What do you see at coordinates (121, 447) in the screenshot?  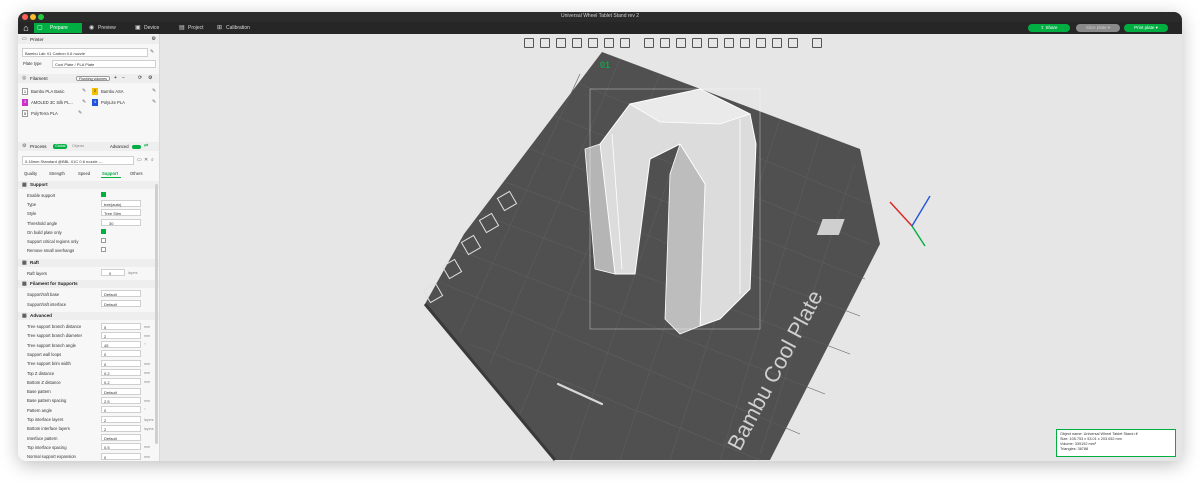 I see `advanced-setting-input: 0.5` at bounding box center [121, 447].